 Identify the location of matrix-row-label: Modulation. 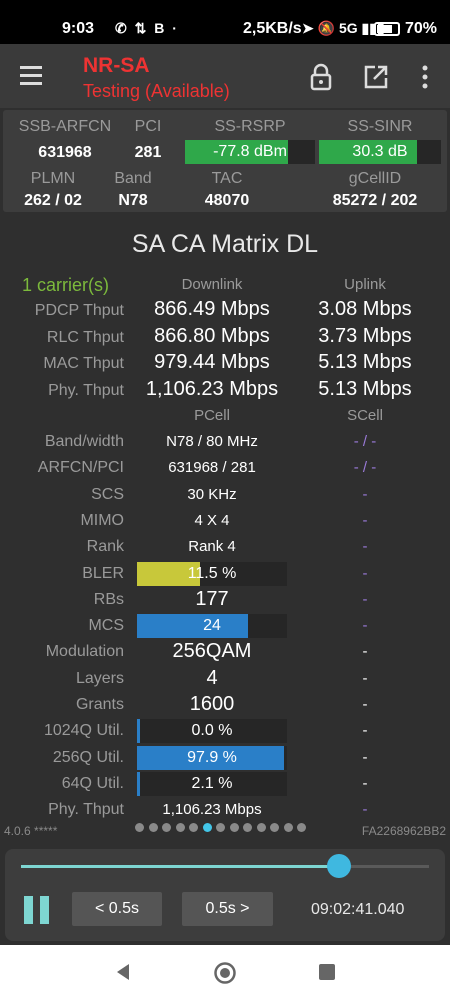
(84, 652).